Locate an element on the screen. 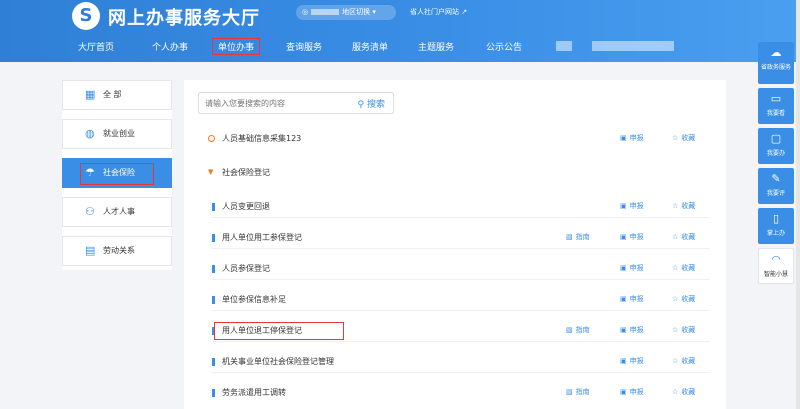  region-switch-button: ◎ 地区切换 ▾ is located at coordinates (346, 12).